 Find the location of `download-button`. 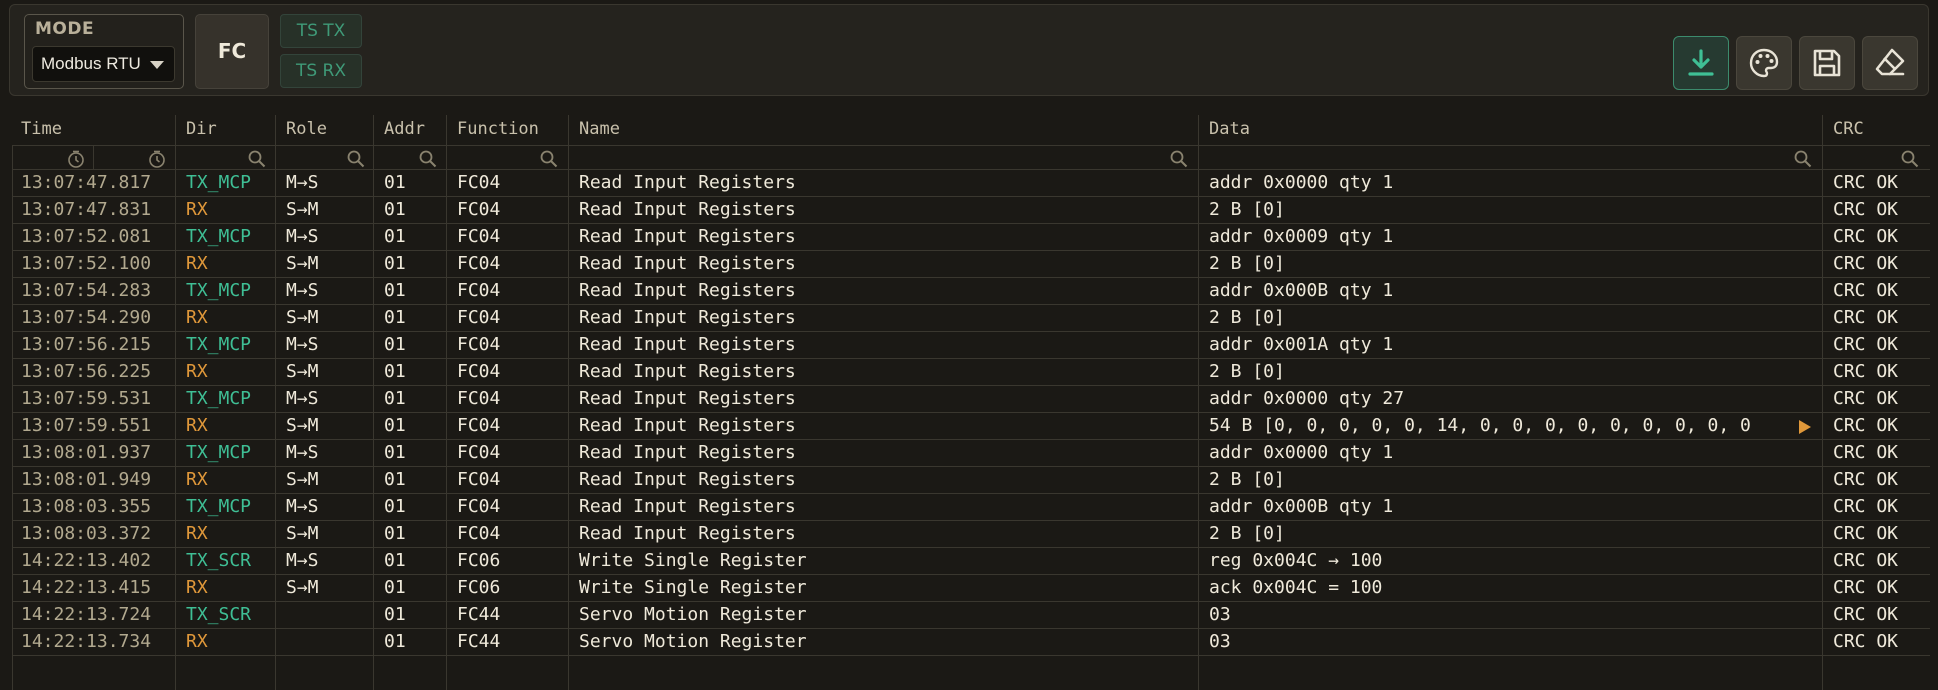

download-button is located at coordinates (1701, 63).